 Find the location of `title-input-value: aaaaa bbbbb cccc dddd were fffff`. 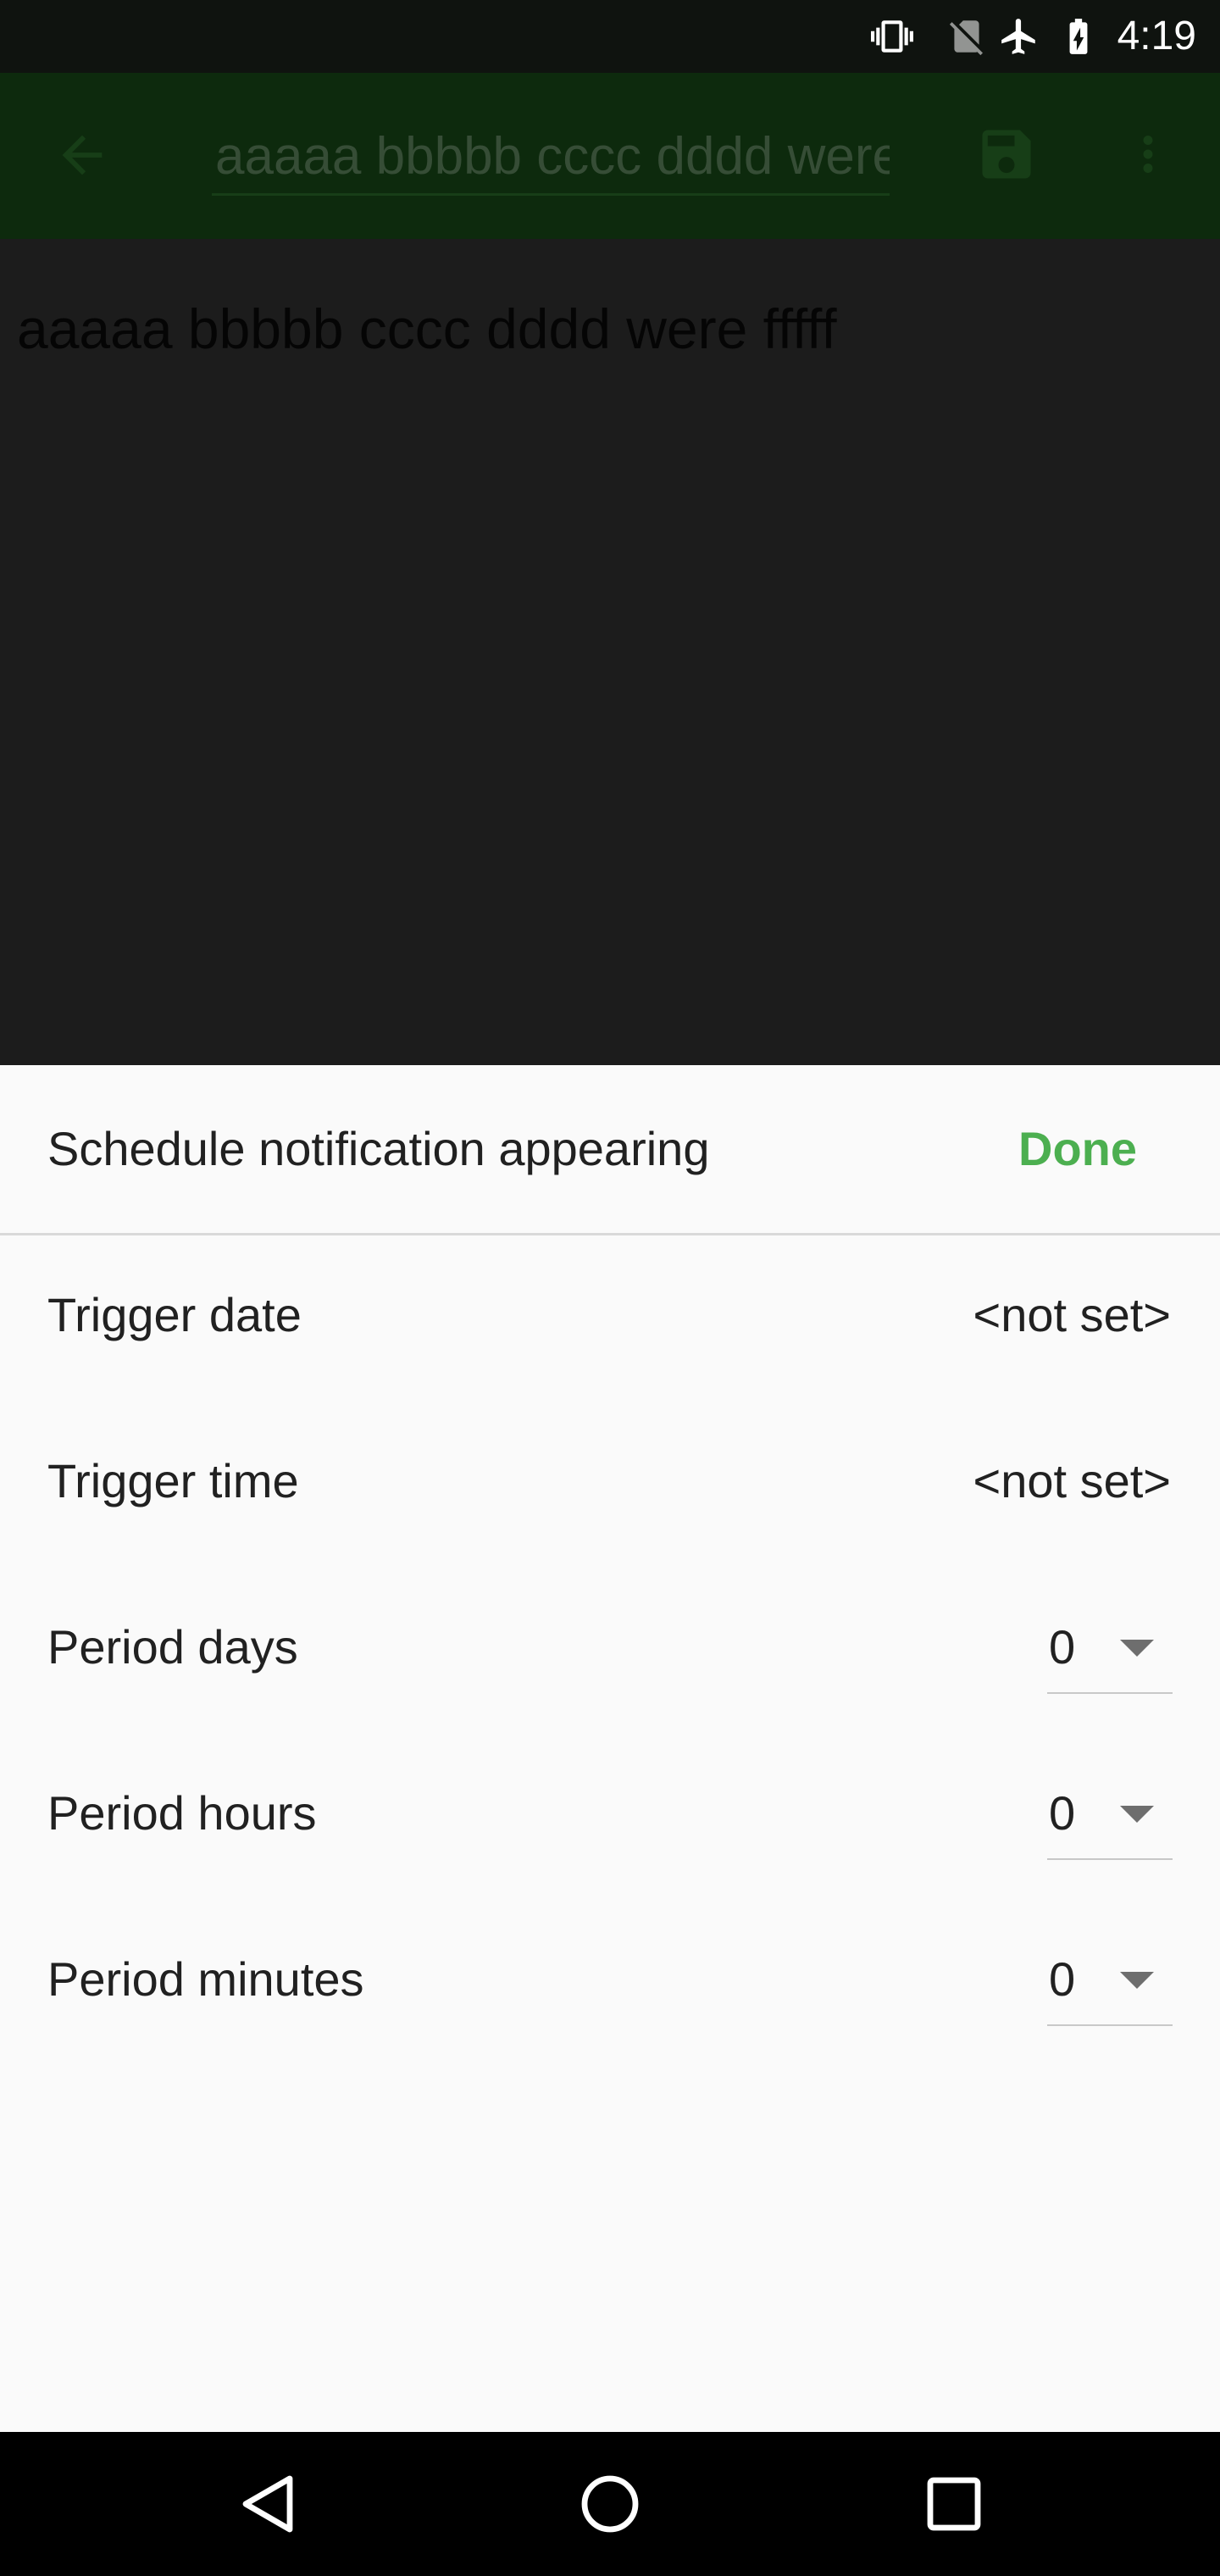

title-input-value: aaaaa bbbbb cccc dddd were fffff is located at coordinates (552, 156).